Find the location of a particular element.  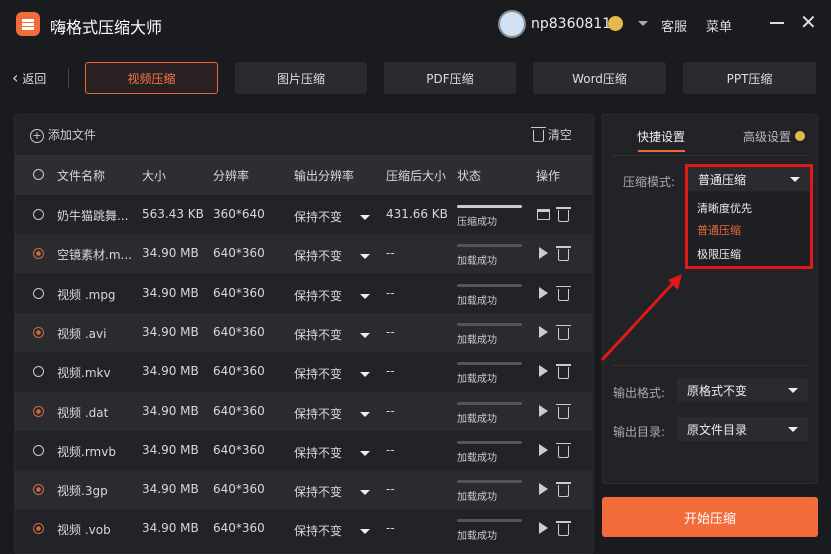

header-resolution: 分辨率 is located at coordinates (231, 176).